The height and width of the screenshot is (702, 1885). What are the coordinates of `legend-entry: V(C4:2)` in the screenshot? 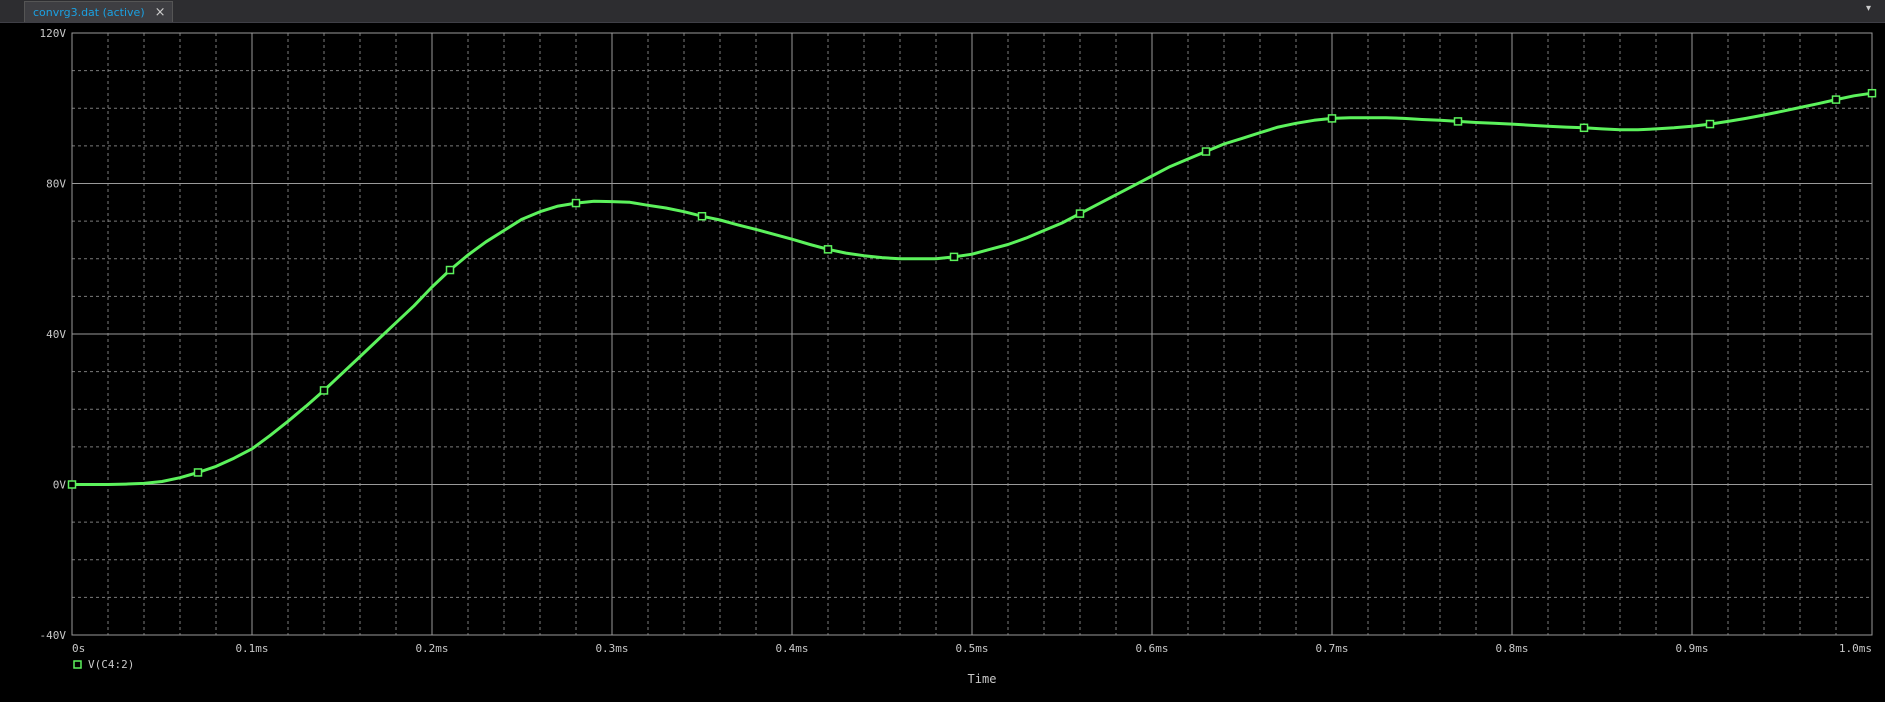 It's located at (111, 664).